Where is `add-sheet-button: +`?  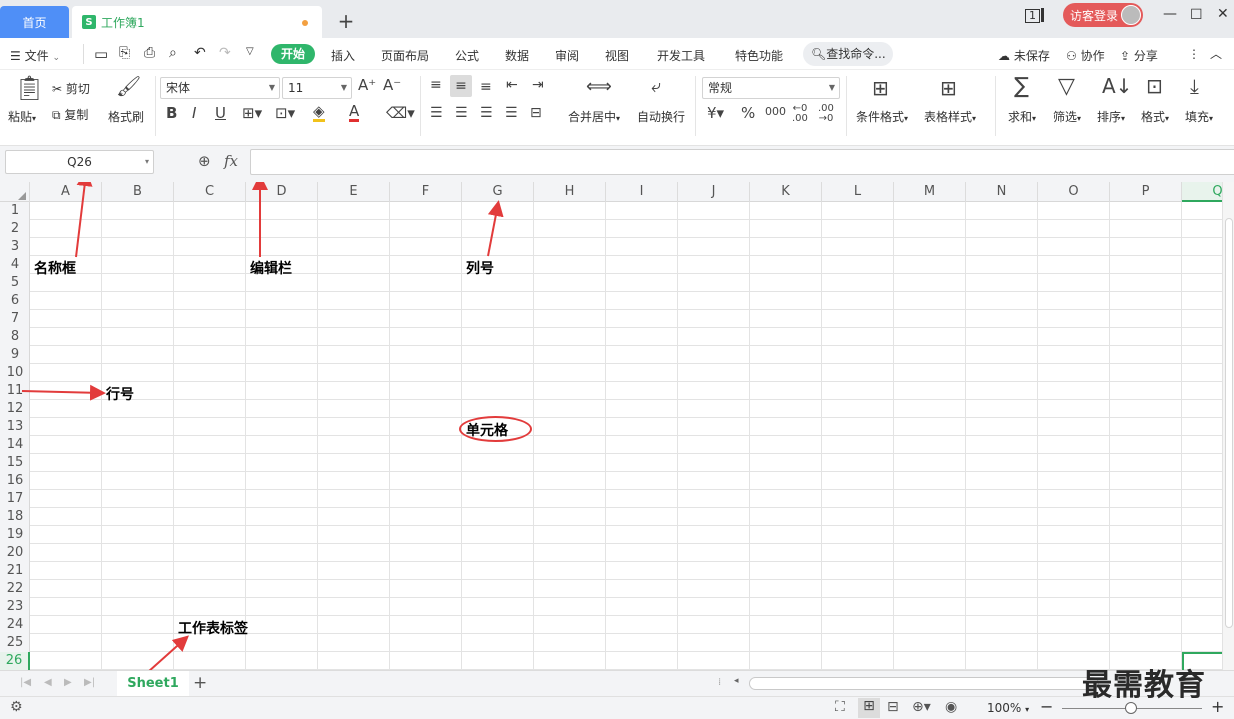 add-sheet-button: + is located at coordinates (200, 683).